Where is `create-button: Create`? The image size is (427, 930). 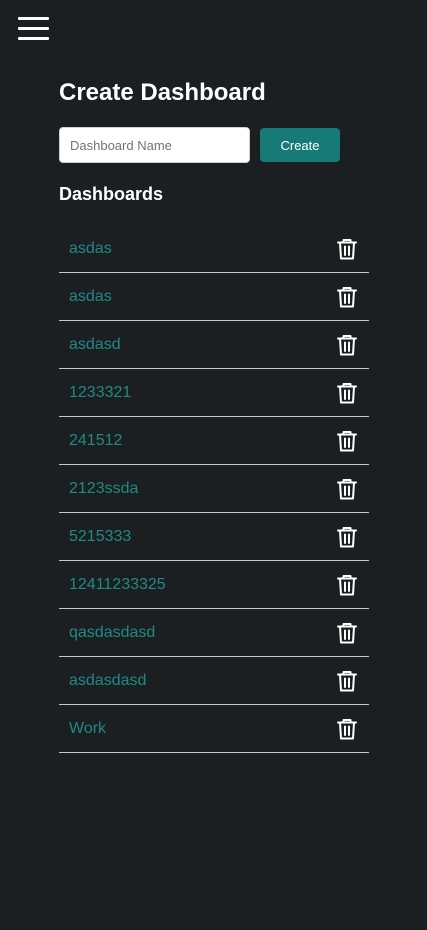
create-button: Create is located at coordinates (300, 145).